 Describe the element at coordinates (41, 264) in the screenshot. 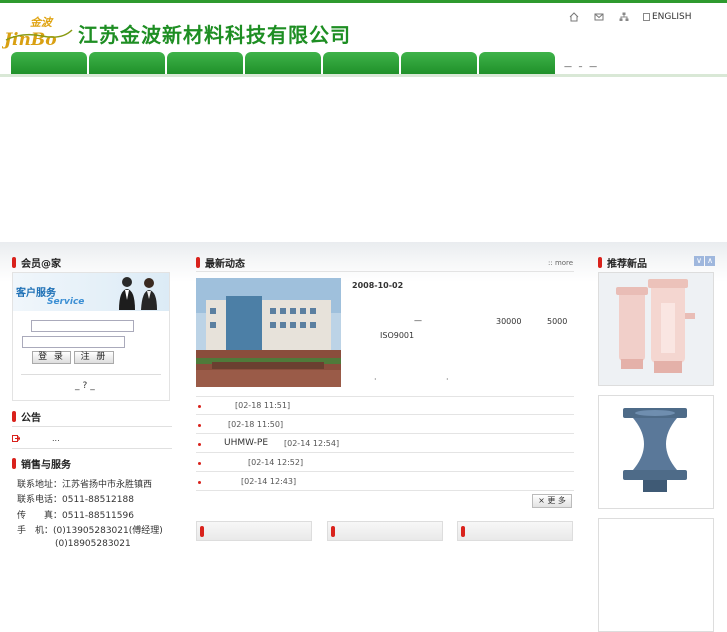

I see `member-title-text: 会员@家` at that location.